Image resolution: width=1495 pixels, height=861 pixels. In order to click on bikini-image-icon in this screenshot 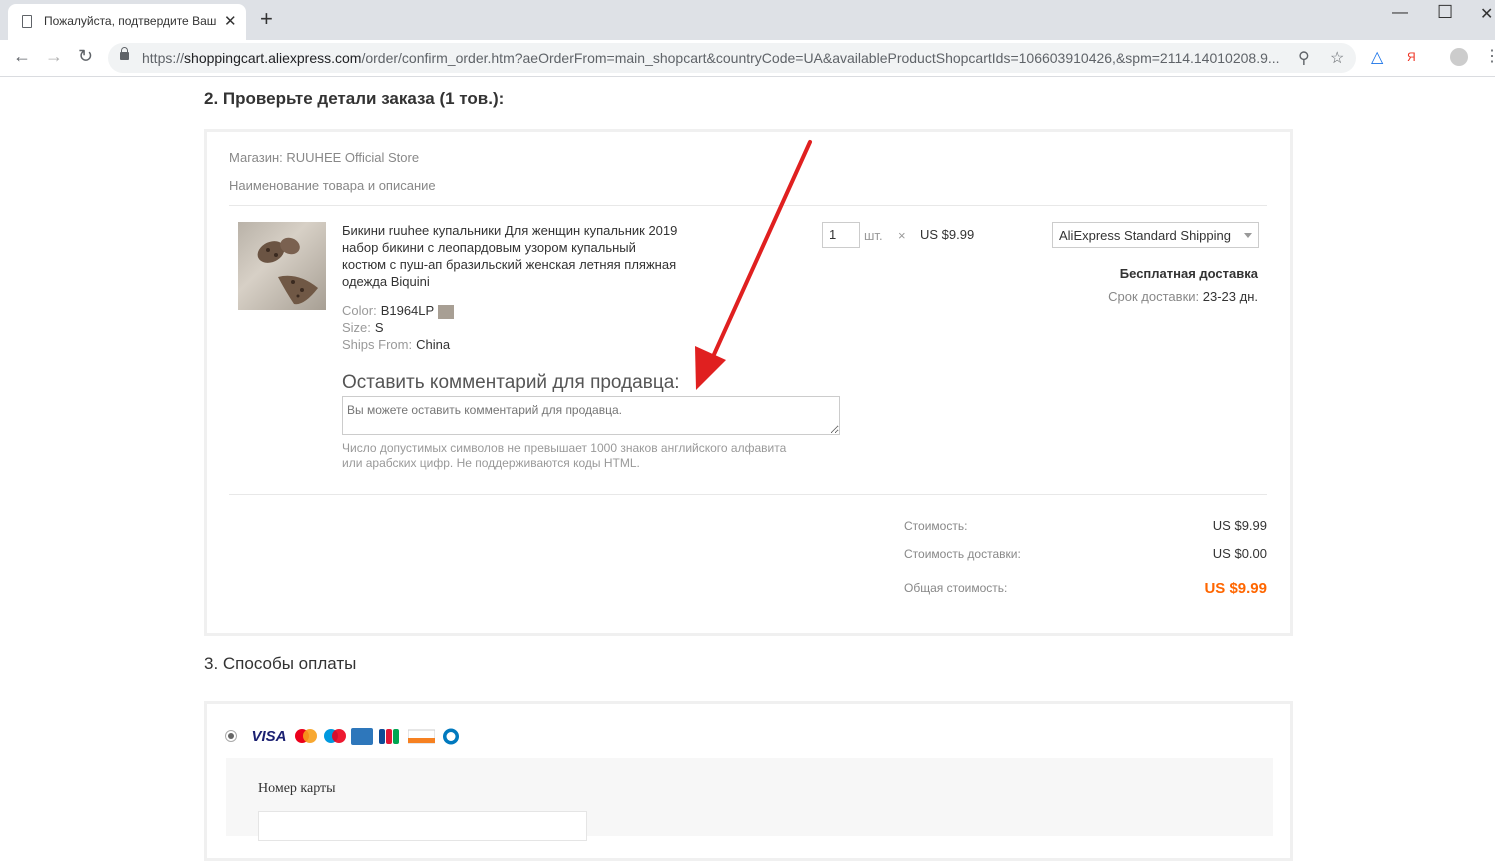, I will do `click(287, 271)`.